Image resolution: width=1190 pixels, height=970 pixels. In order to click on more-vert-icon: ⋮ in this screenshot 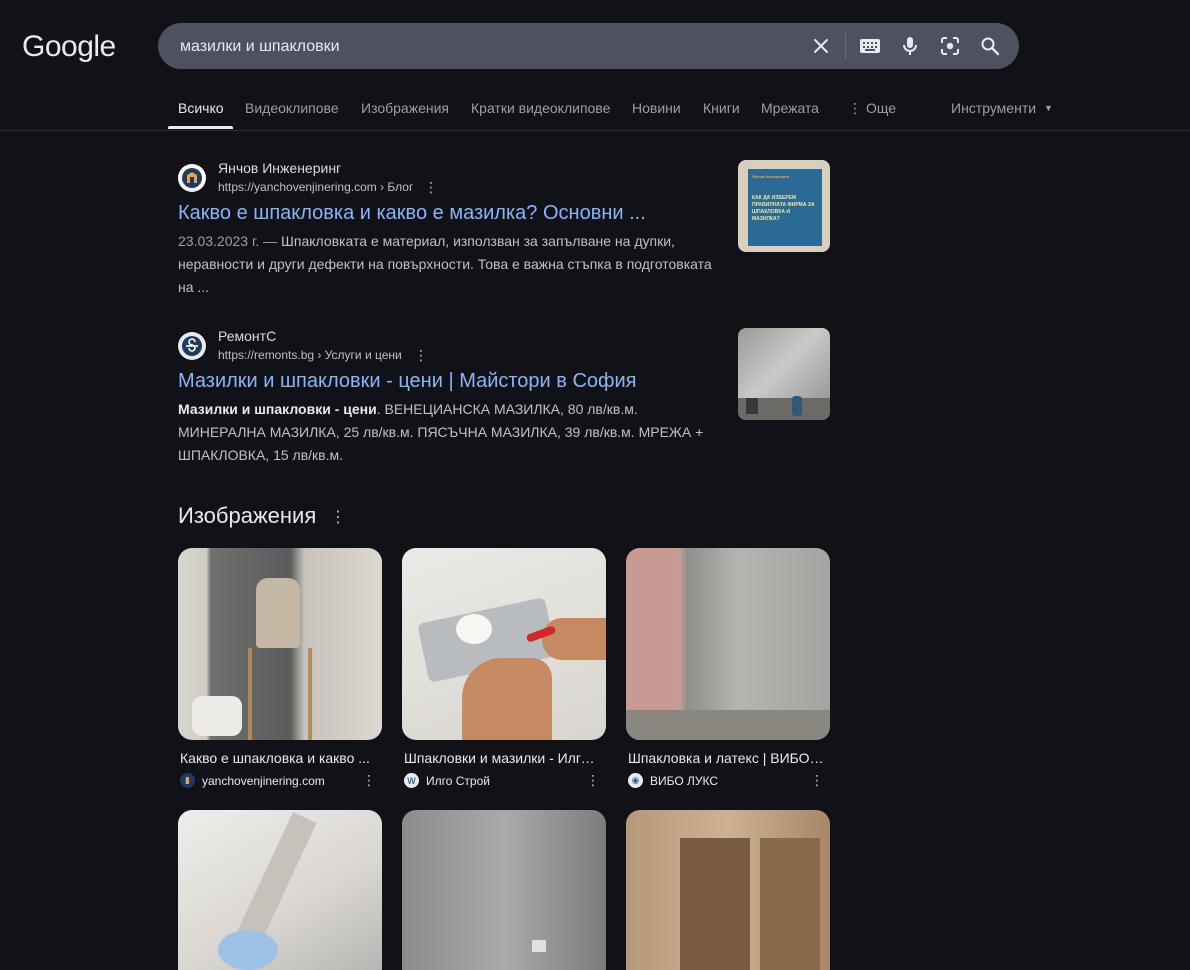, I will do `click(855, 108)`.